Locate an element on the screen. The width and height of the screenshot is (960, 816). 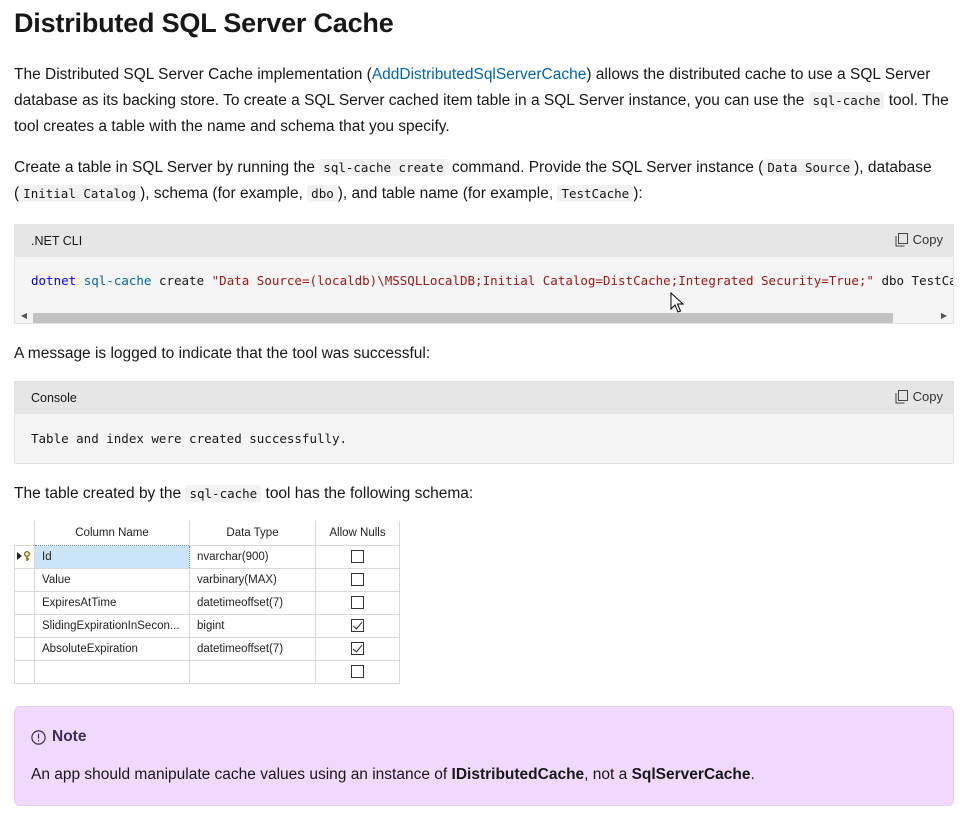
primary-key-icon is located at coordinates (23, 556).